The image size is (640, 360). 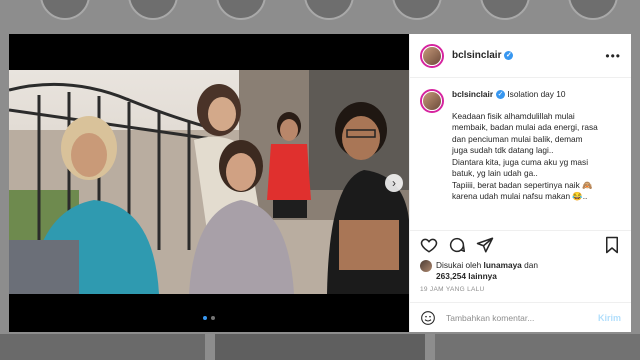 I want to click on caption-line: Tapiiii, berat badan sepertinya naik 🙈, so click(x=522, y=184).